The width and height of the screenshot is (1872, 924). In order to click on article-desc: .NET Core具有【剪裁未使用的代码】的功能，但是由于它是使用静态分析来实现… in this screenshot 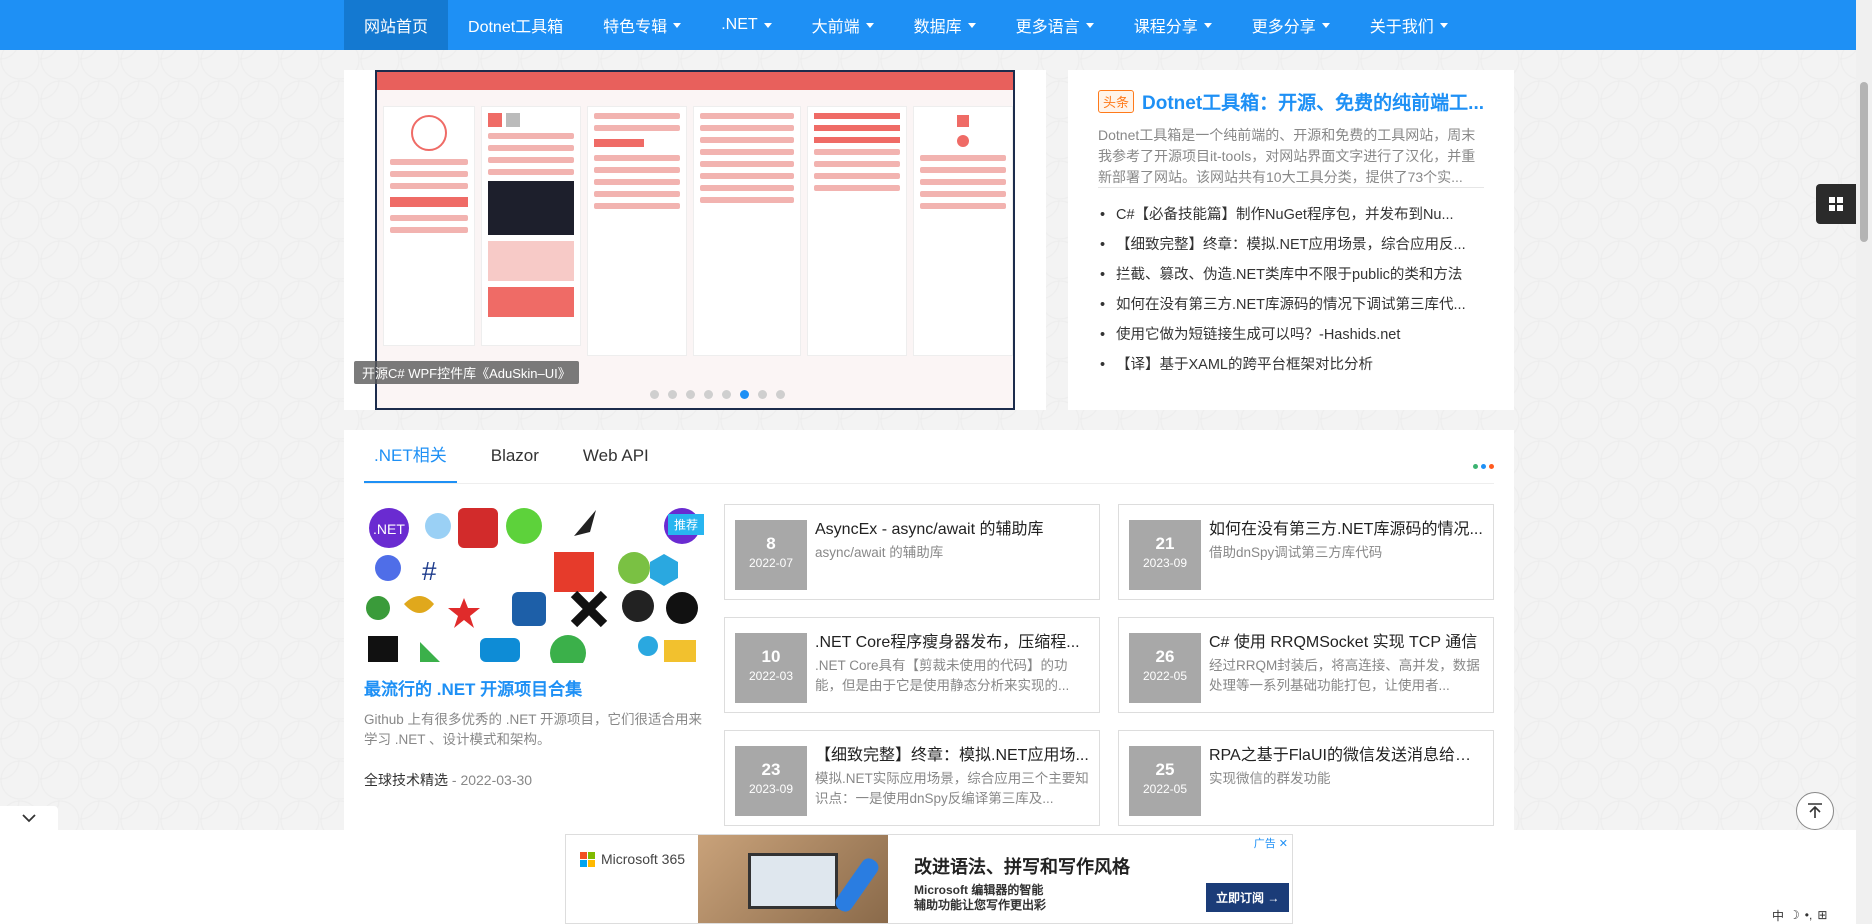, I will do `click(942, 675)`.